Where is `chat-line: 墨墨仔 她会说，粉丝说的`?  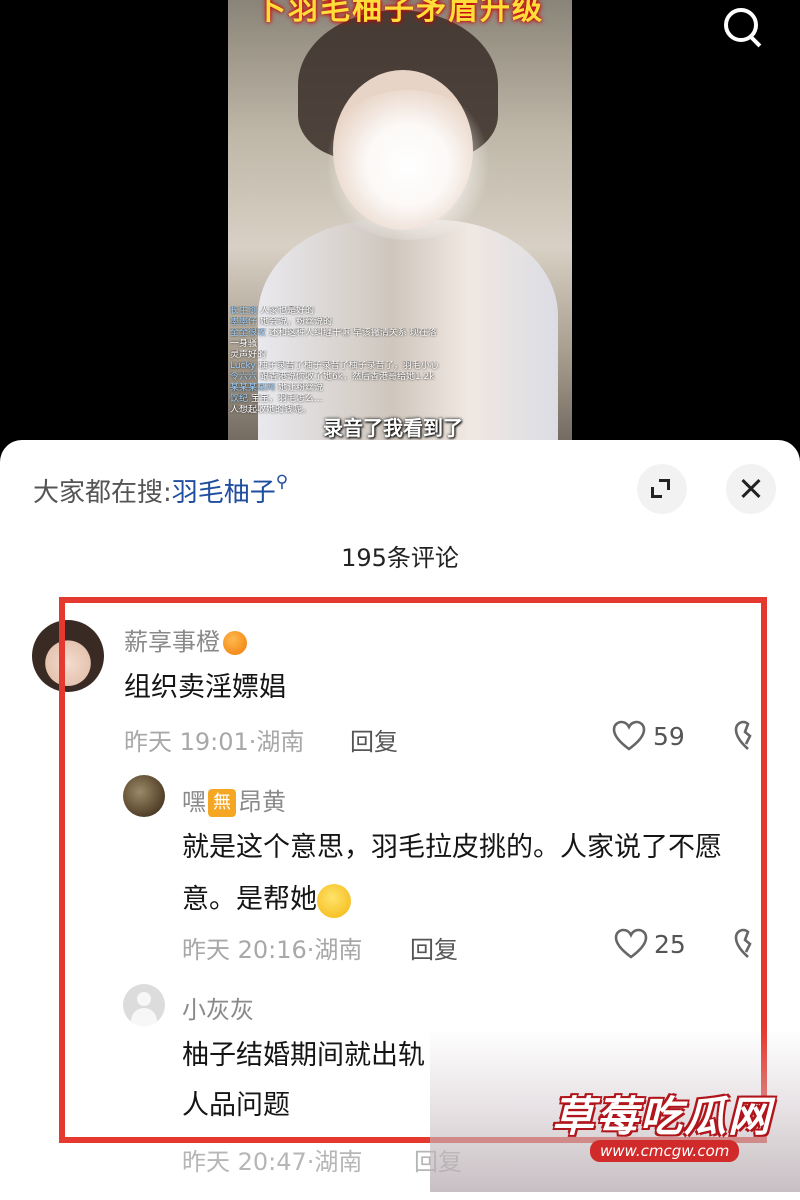
chat-line: 墨墨仔 她会说，粉丝说的 is located at coordinates (335, 322).